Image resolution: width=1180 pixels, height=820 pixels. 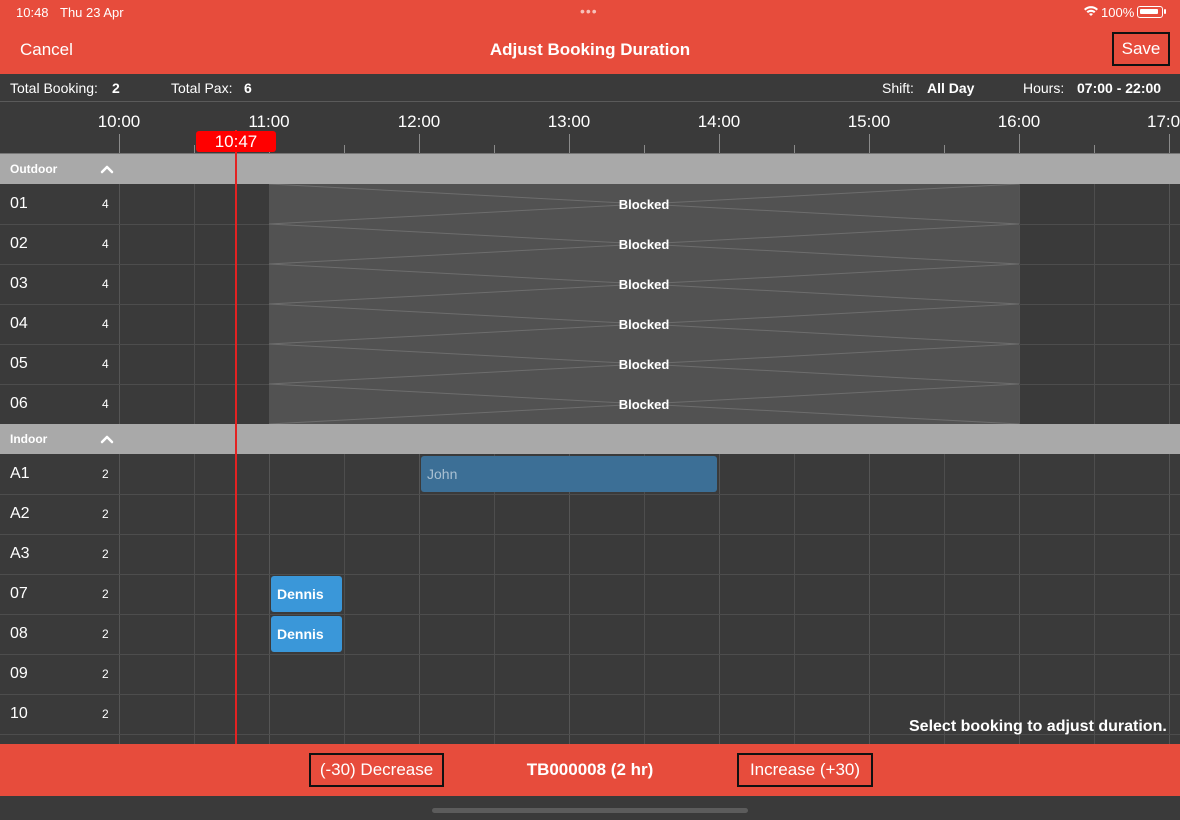 I want to click on status-bar: 10:48 Thu 23 Apr ••• 100%, so click(x=590, y=12).